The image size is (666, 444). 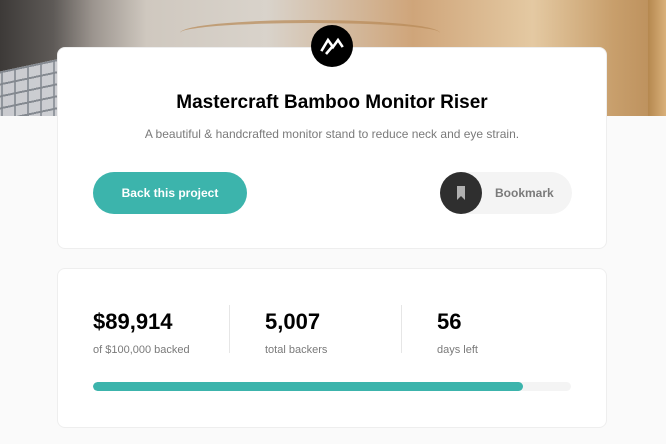 What do you see at coordinates (170, 193) in the screenshot?
I see `back-project-button: Back this project` at bounding box center [170, 193].